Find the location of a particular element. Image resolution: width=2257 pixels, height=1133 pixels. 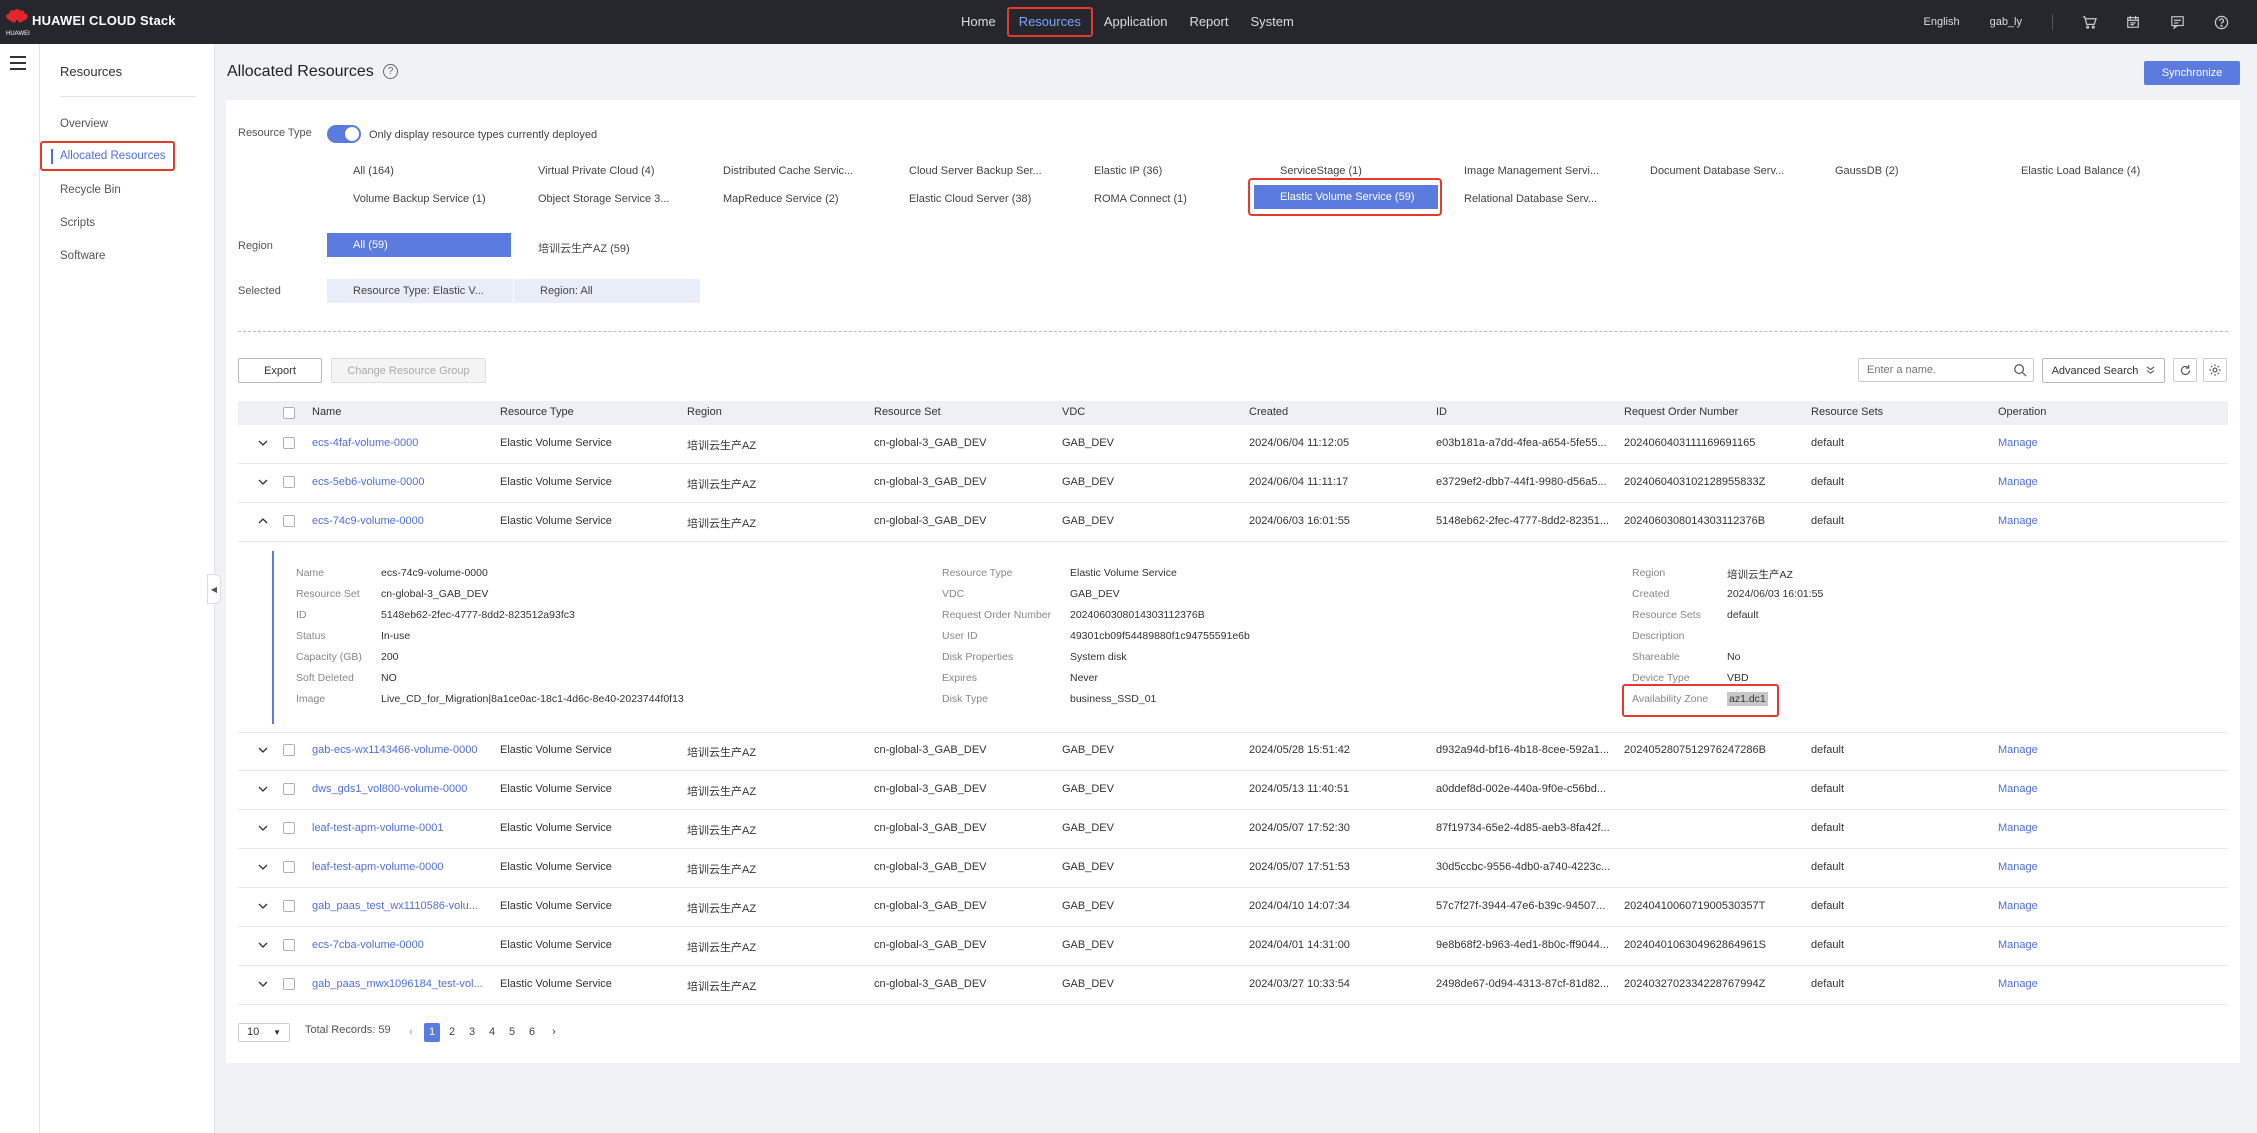

sidebar-item-scripts: Scripts is located at coordinates (77, 223).